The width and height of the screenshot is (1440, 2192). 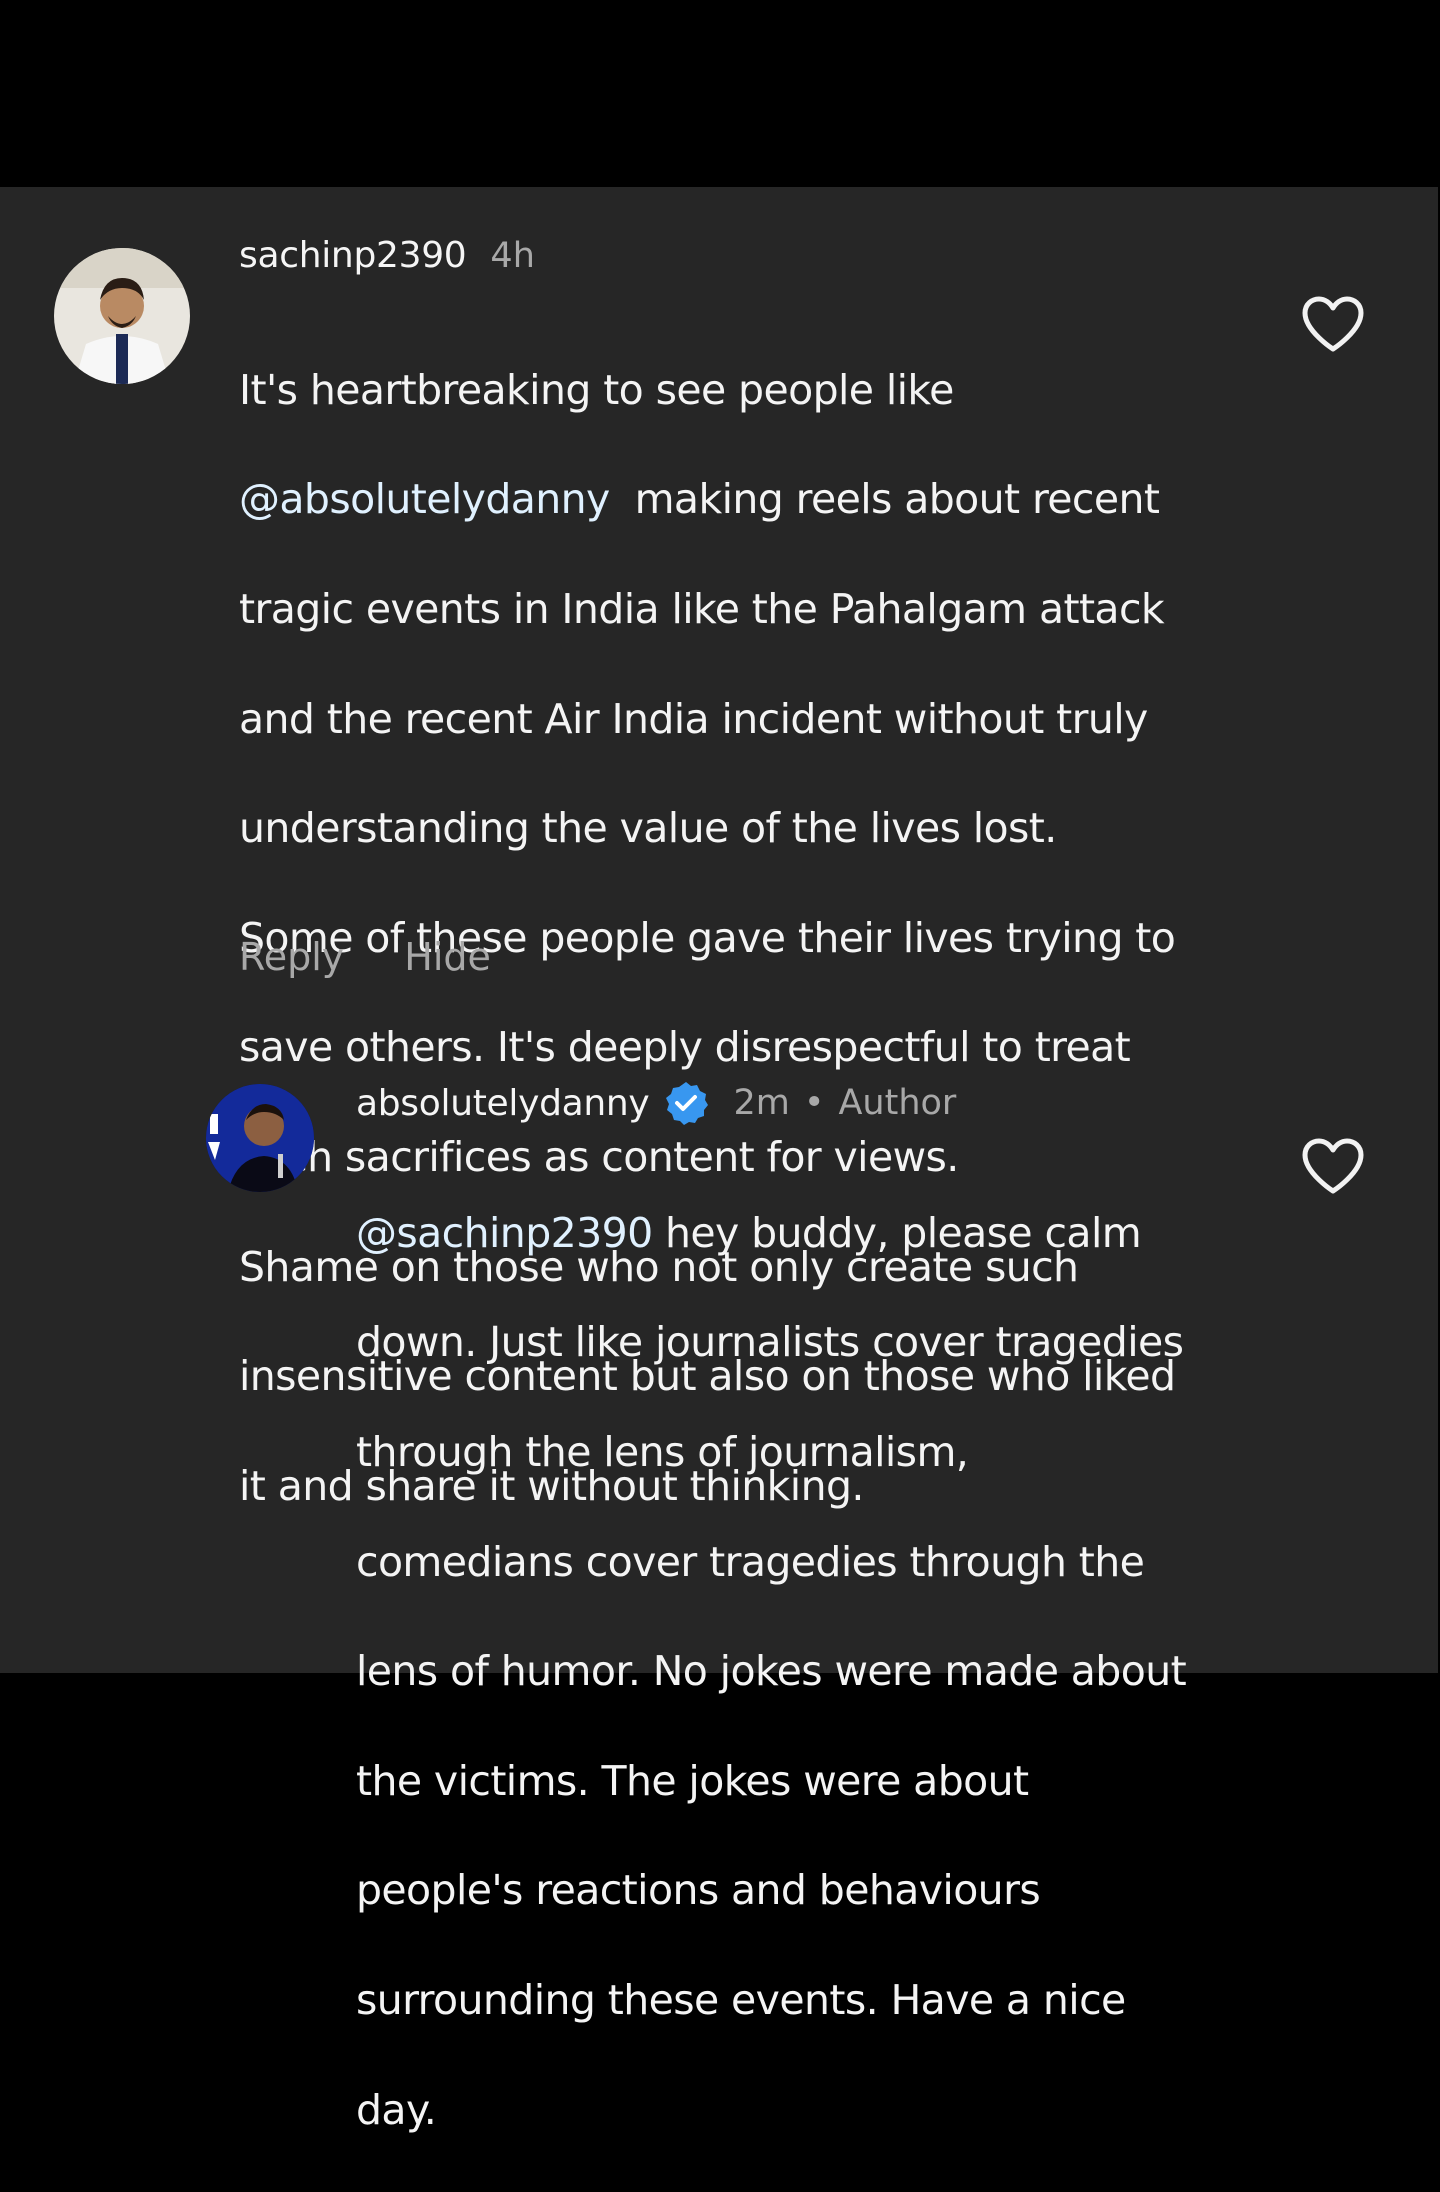 What do you see at coordinates (365, 957) in the screenshot?
I see `comment-actions: Reply Hide` at bounding box center [365, 957].